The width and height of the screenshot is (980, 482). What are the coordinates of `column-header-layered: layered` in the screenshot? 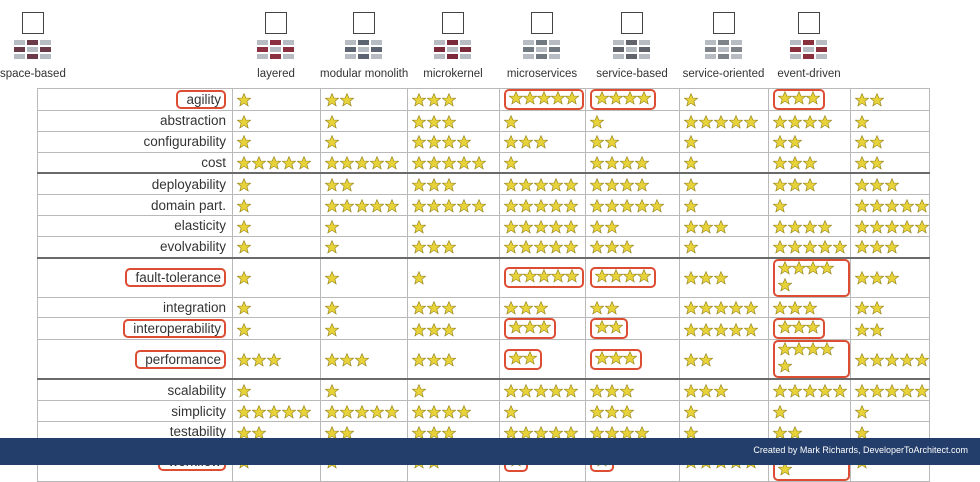 It's located at (276, 46).